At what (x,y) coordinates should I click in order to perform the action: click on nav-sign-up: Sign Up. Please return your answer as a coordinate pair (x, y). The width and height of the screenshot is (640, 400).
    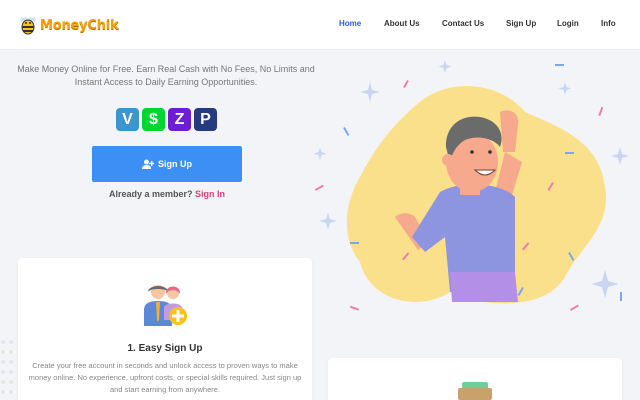
    Looking at the image, I should click on (521, 23).